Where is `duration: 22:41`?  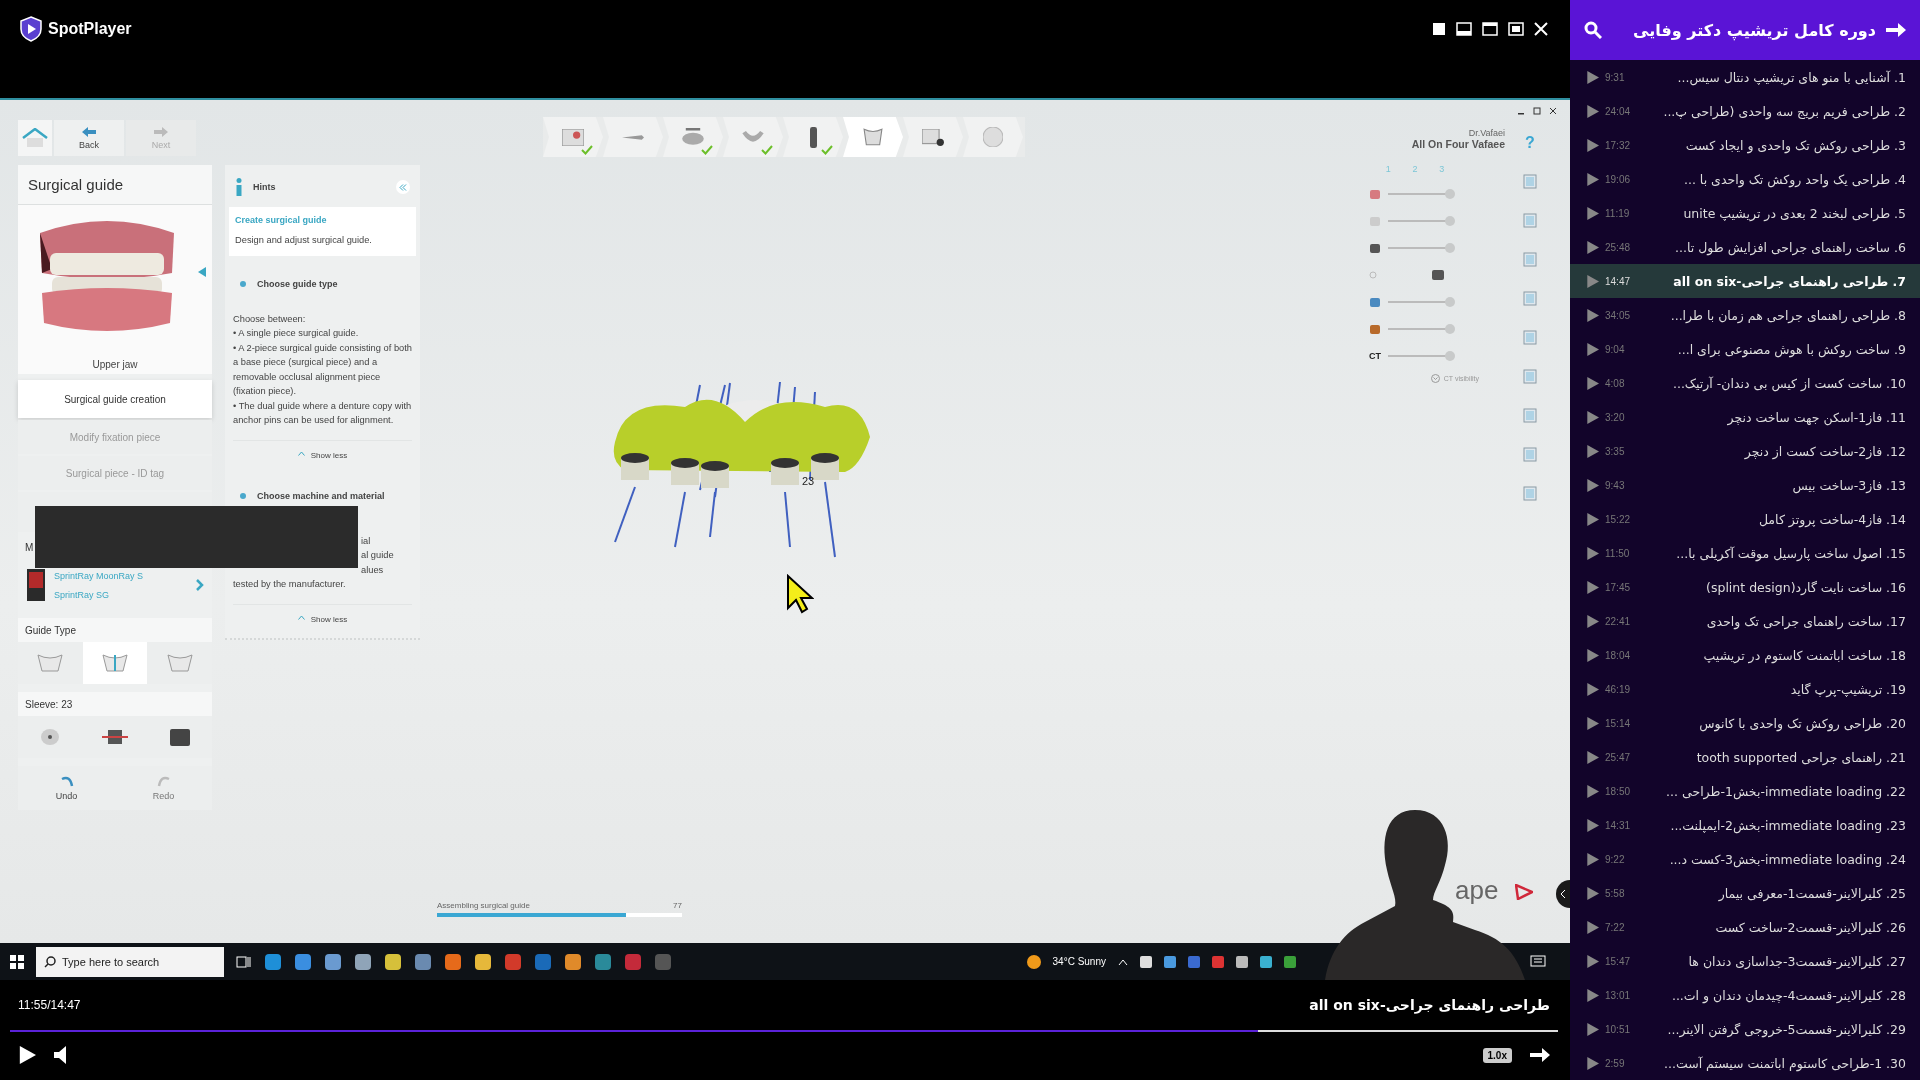
duration: 22:41 is located at coordinates (1618, 621).